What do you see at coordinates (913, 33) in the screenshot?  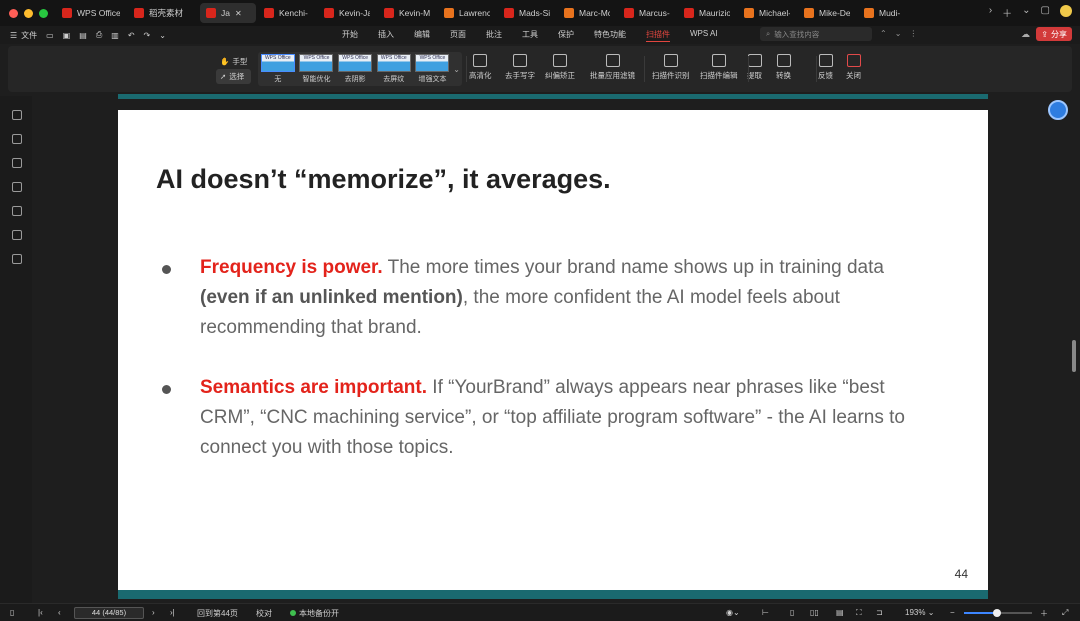 I see `more-icon: ⋮` at bounding box center [913, 33].